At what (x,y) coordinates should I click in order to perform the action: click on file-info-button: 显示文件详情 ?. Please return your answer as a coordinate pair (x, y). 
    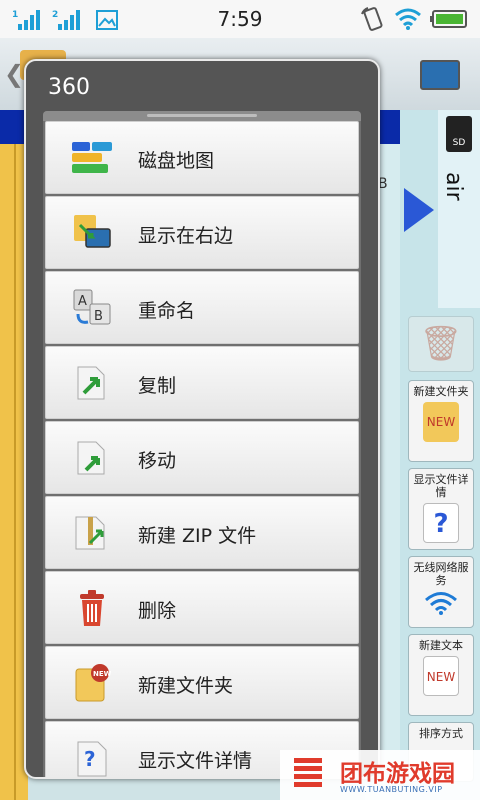
    Looking at the image, I should click on (441, 509).